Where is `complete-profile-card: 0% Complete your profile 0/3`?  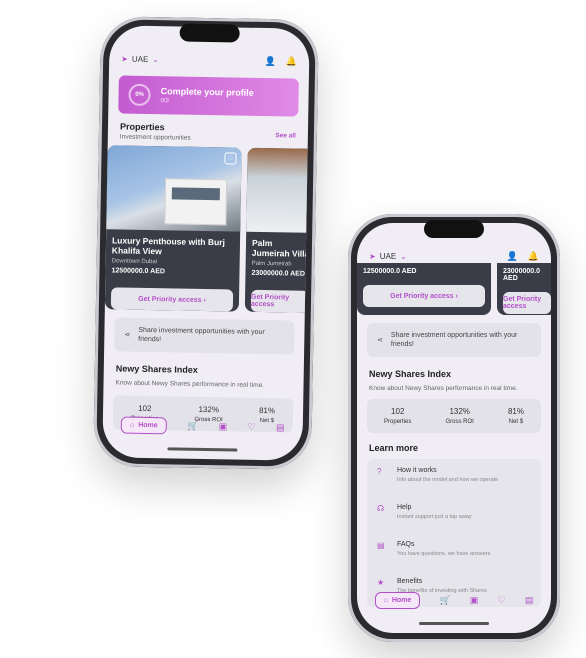
complete-profile-card: 0% Complete your profile 0/3 is located at coordinates (208, 96).